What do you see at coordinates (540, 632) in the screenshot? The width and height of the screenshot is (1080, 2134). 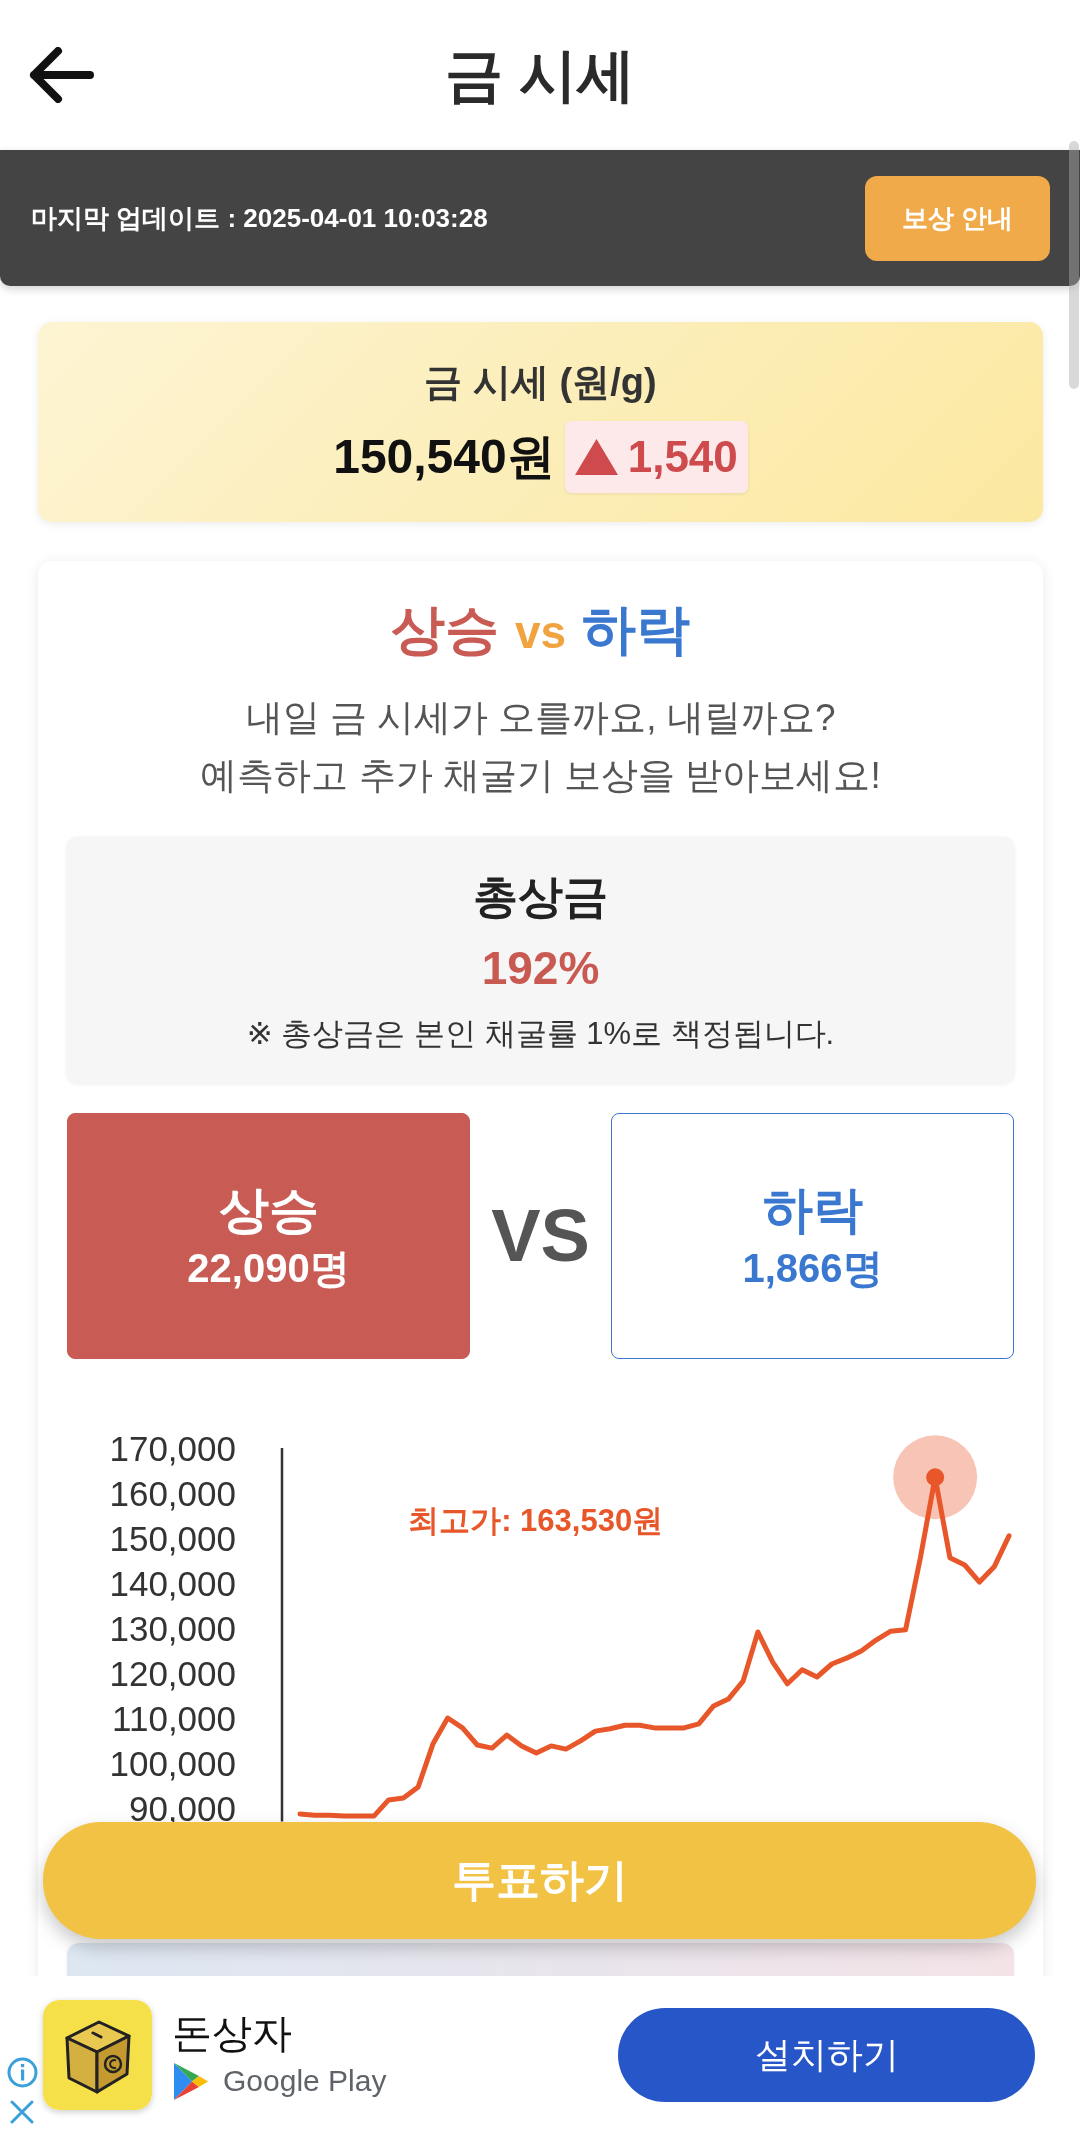 I see `versus-title: vs` at bounding box center [540, 632].